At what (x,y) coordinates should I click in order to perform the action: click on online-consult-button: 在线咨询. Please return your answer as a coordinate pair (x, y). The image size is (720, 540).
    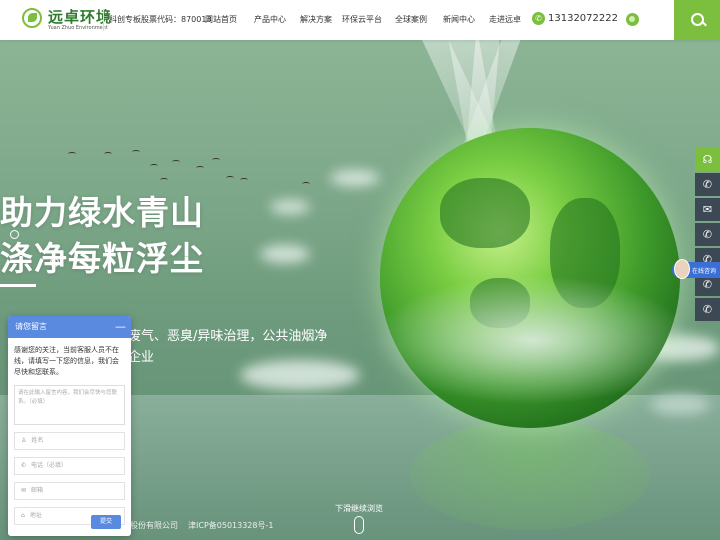
    Looking at the image, I should click on (696, 269).